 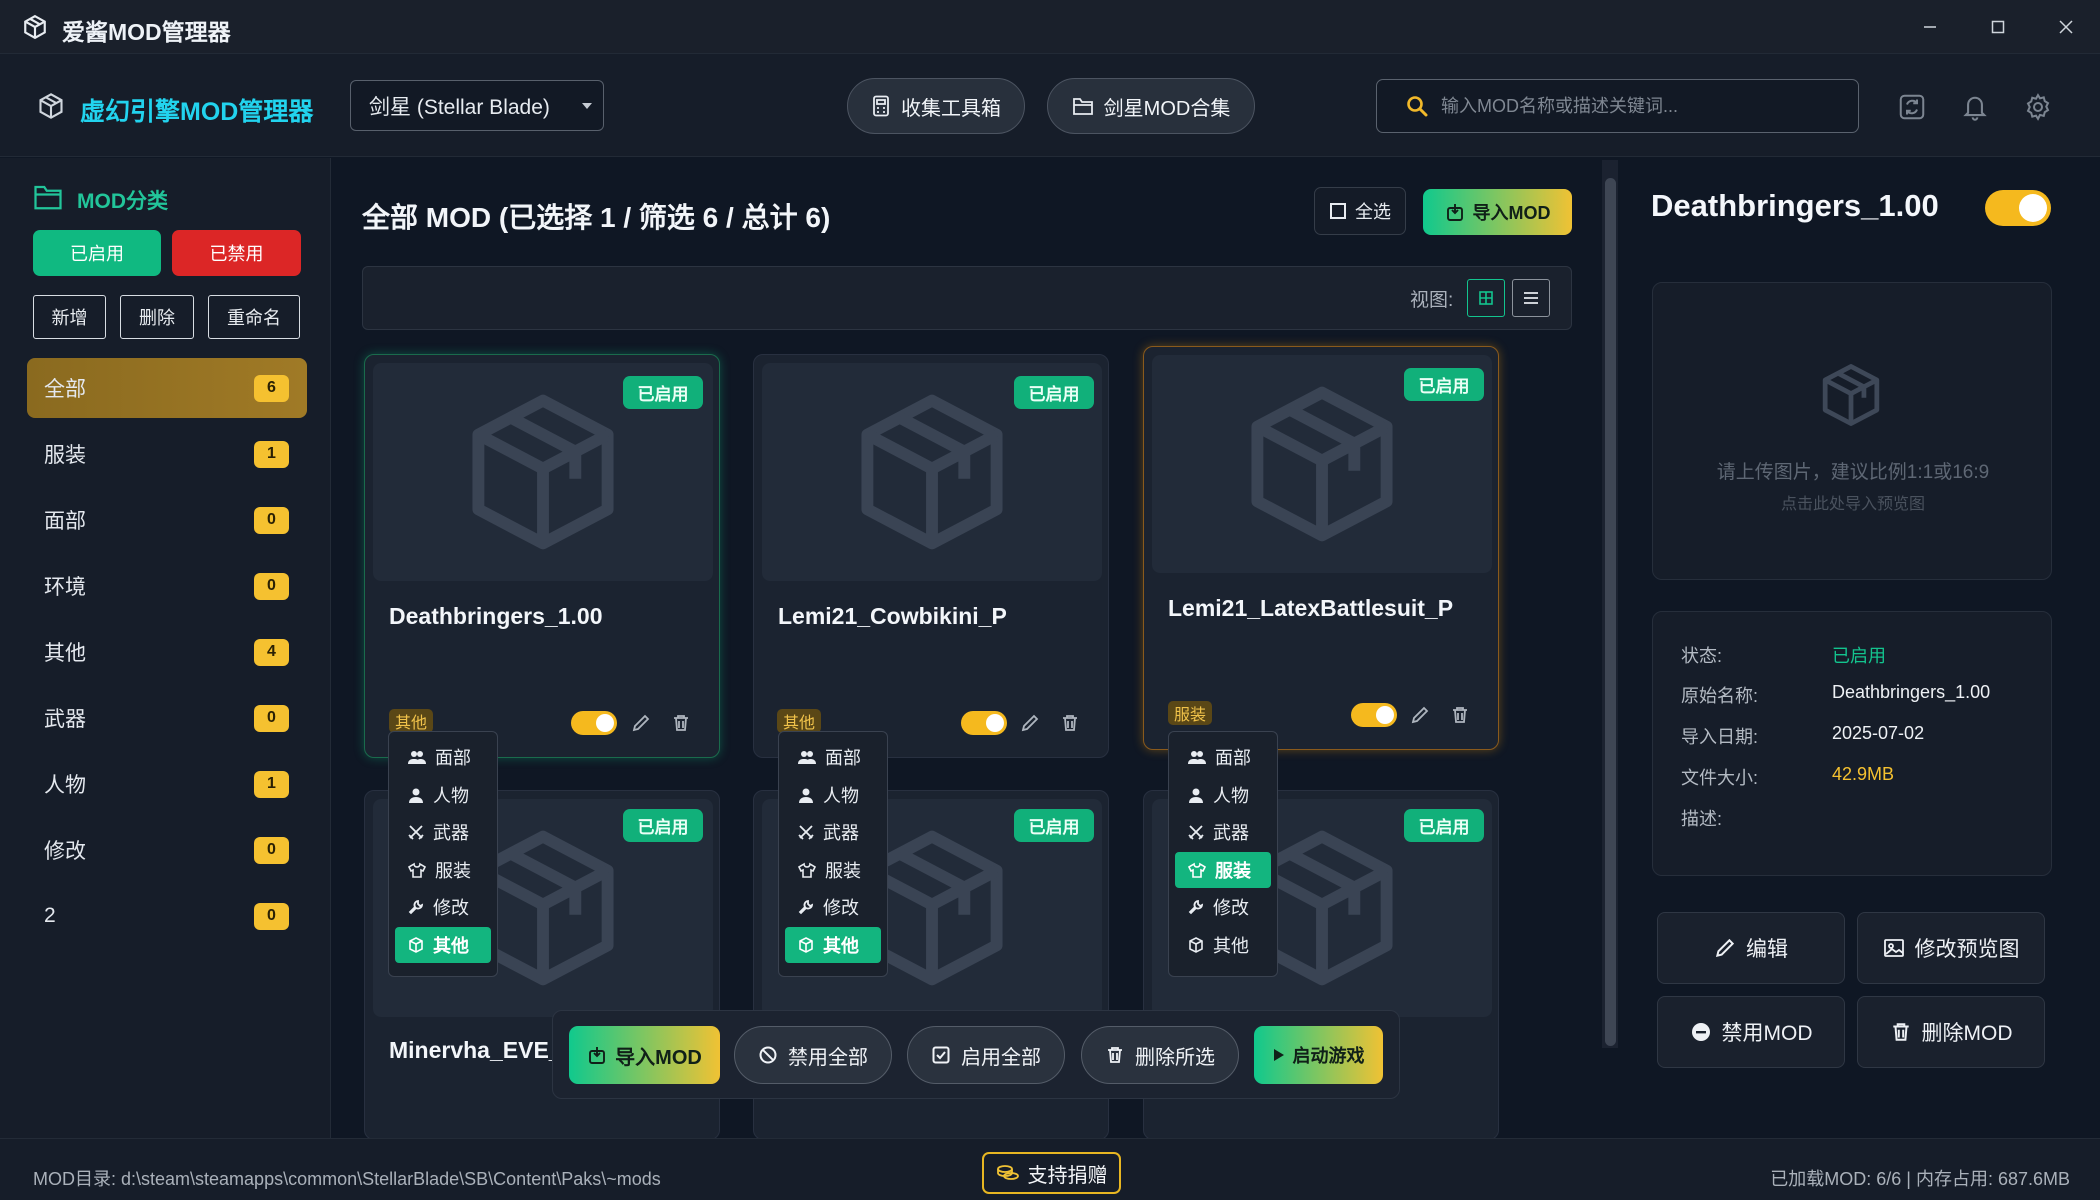 What do you see at coordinates (69, 317) in the screenshot?
I see `add-category-button: 新增` at bounding box center [69, 317].